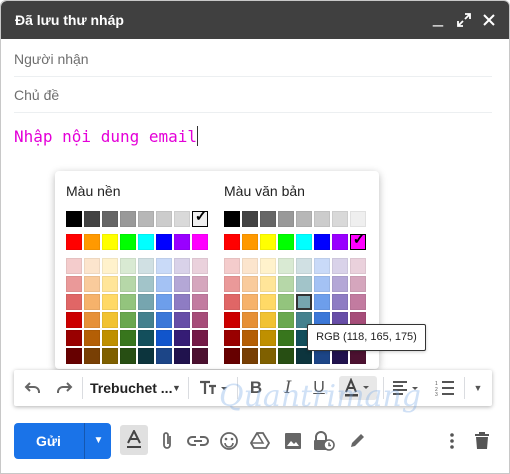  What do you see at coordinates (256, 388) in the screenshot?
I see `bold-icon: B` at bounding box center [256, 388].